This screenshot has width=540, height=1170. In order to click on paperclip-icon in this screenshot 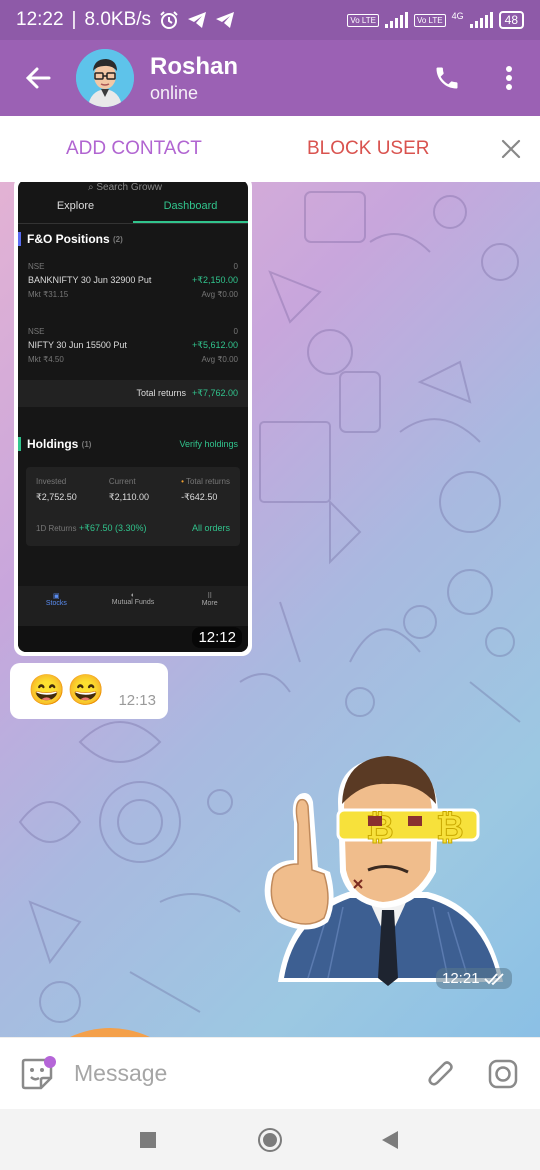, I will do `click(440, 1073)`.